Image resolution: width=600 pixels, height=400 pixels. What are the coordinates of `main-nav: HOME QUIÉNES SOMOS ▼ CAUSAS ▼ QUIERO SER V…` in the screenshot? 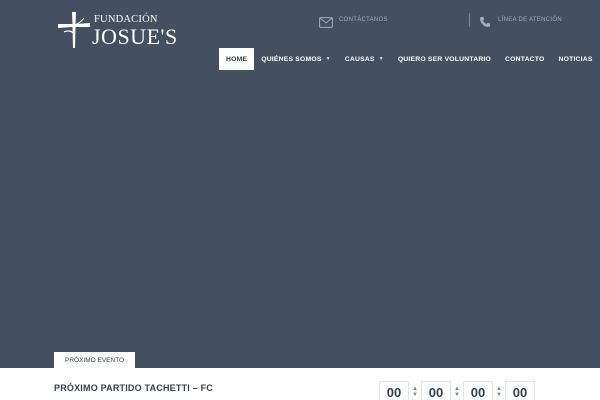 It's located at (409, 59).